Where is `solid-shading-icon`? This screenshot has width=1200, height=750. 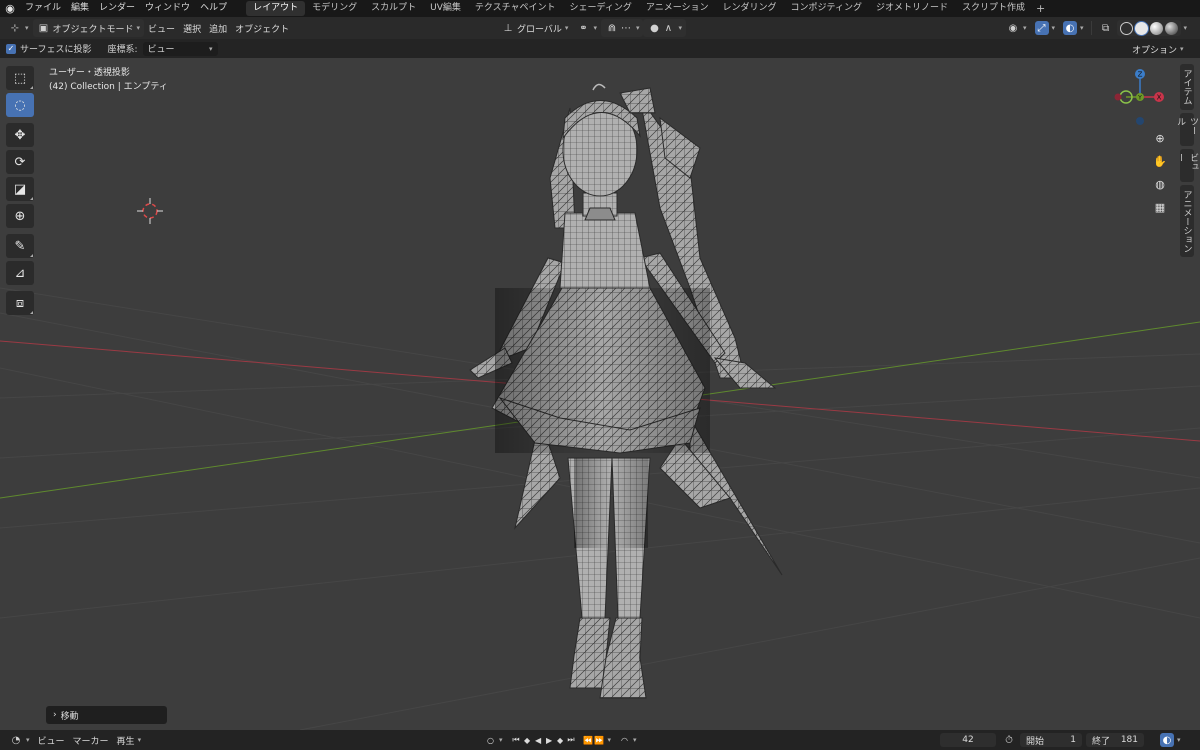
solid-shading-icon is located at coordinates (1141, 28).